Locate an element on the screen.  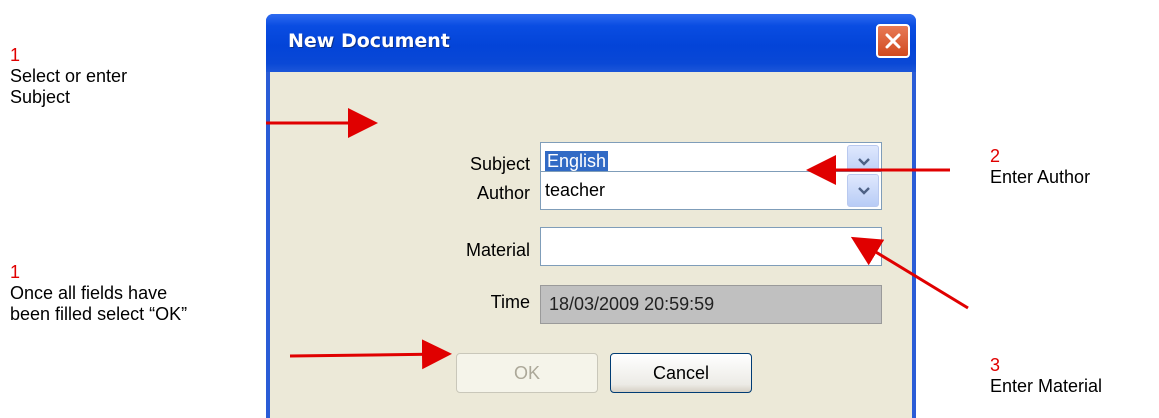
ok-button: OK is located at coordinates (527, 373).